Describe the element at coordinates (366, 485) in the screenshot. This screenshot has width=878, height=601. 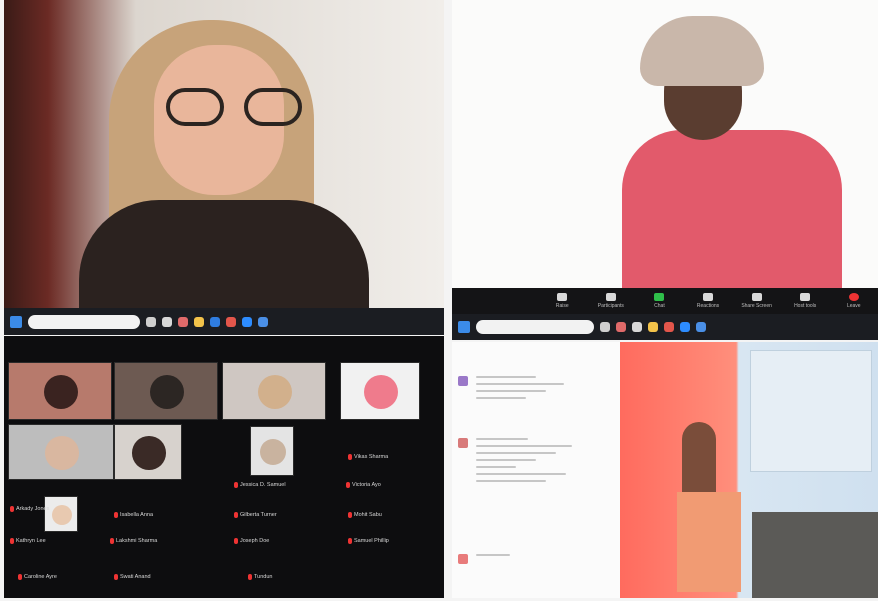
I see `participant-name: Victoria Ayo` at that location.